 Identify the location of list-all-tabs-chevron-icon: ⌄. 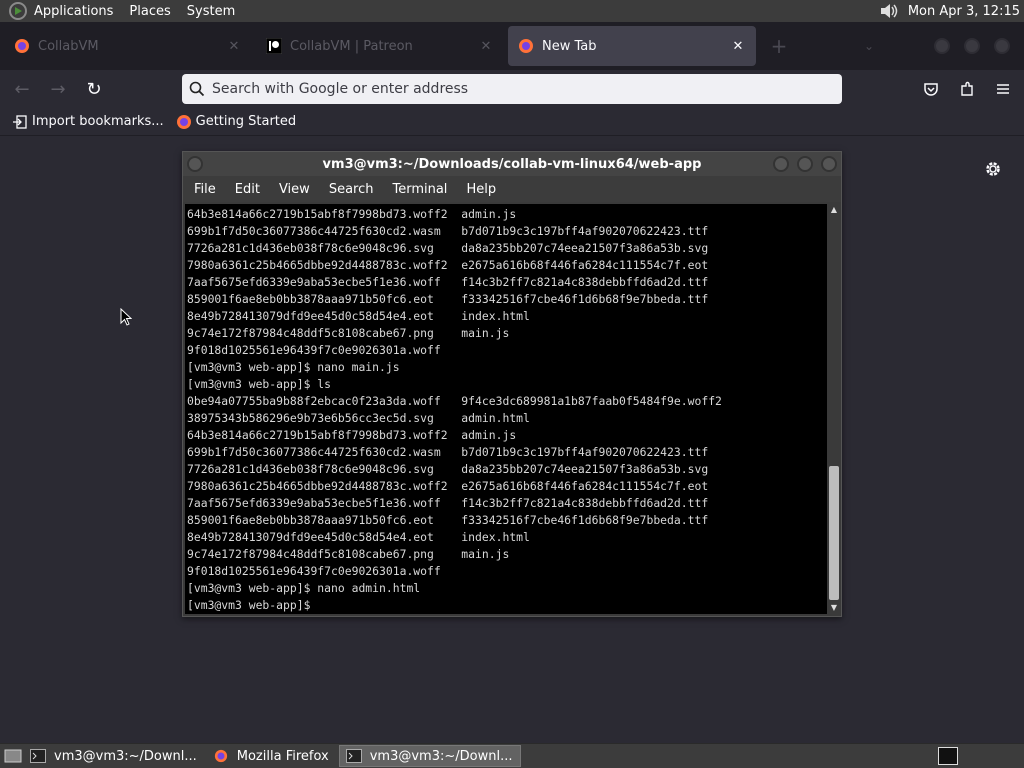
(869, 46).